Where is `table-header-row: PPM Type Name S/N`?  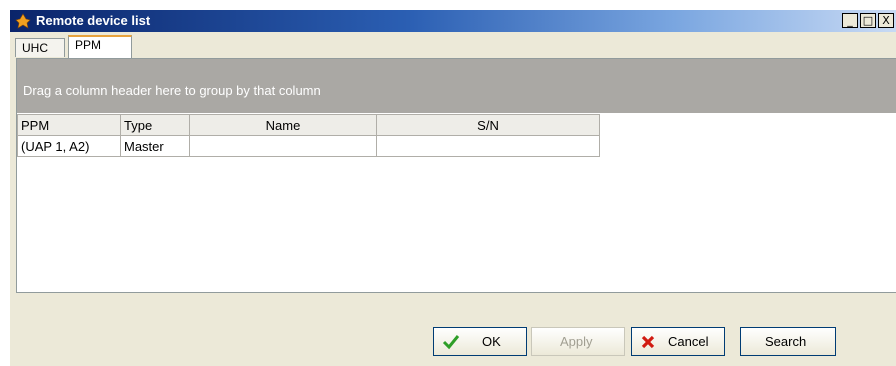 table-header-row: PPM Type Name S/N is located at coordinates (308, 125).